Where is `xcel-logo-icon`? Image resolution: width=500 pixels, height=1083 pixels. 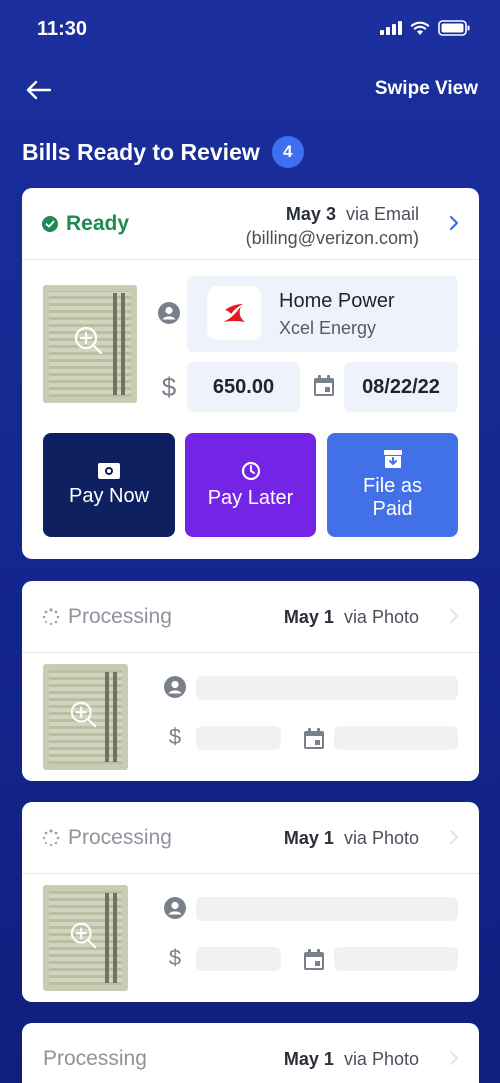 xcel-logo-icon is located at coordinates (234, 313).